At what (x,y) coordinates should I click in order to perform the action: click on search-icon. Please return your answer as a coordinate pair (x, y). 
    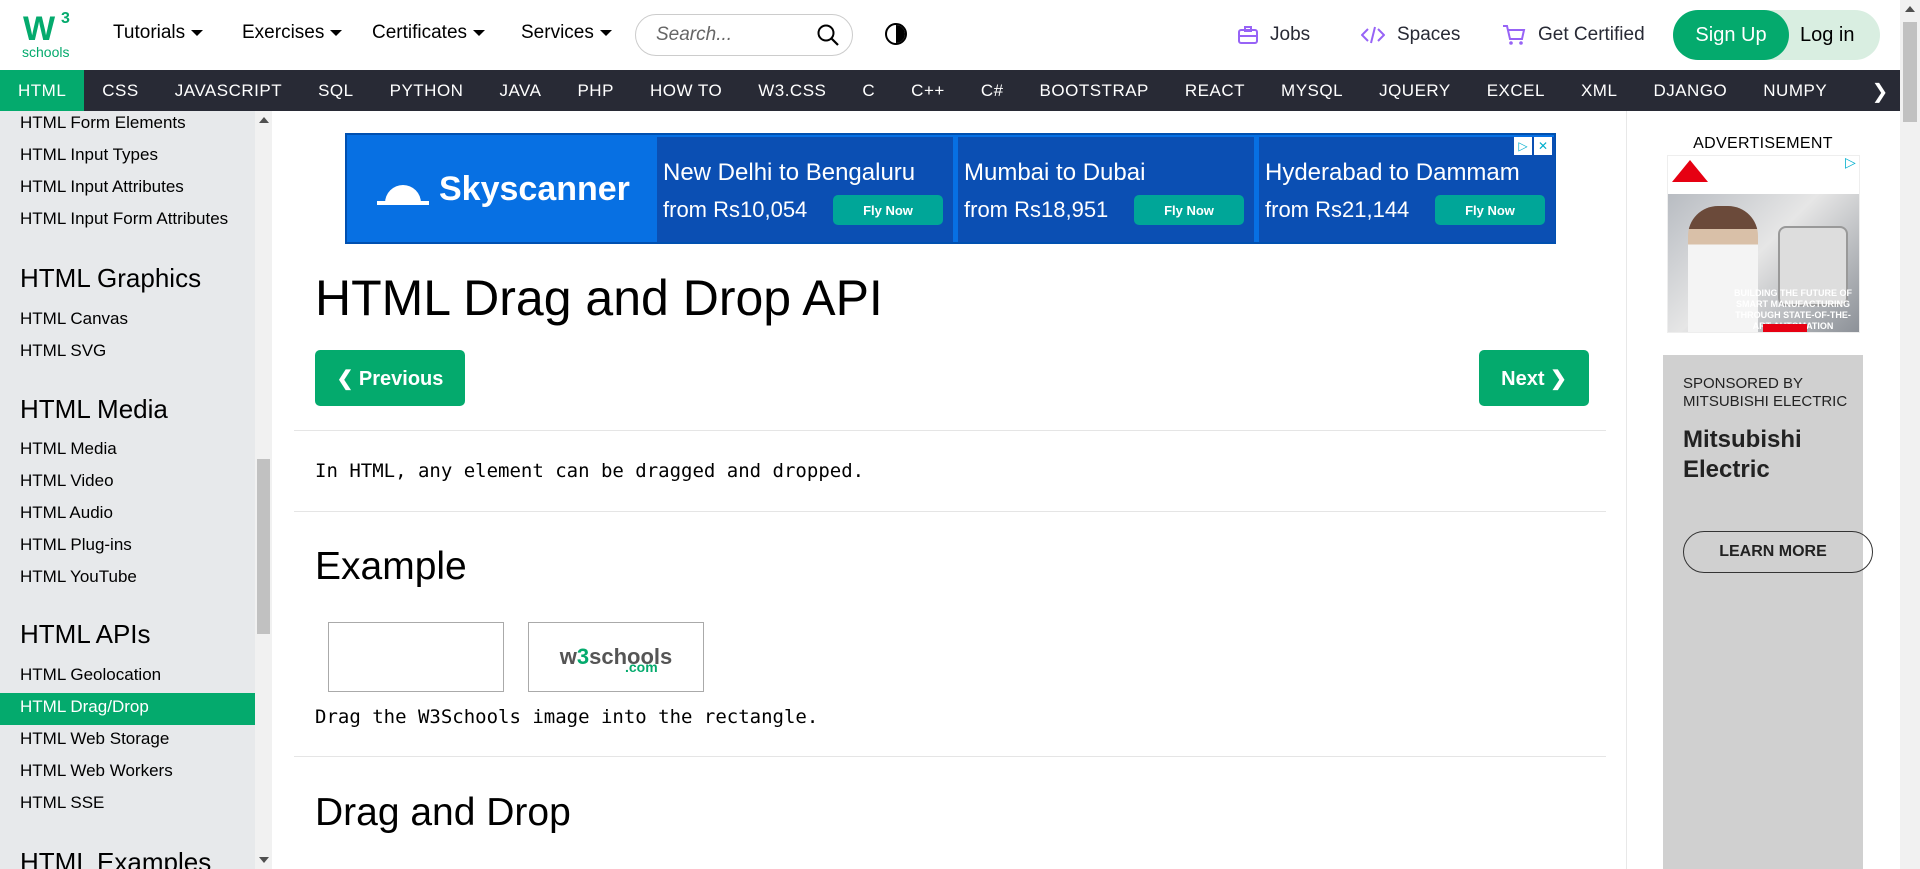
    Looking at the image, I should click on (828, 35).